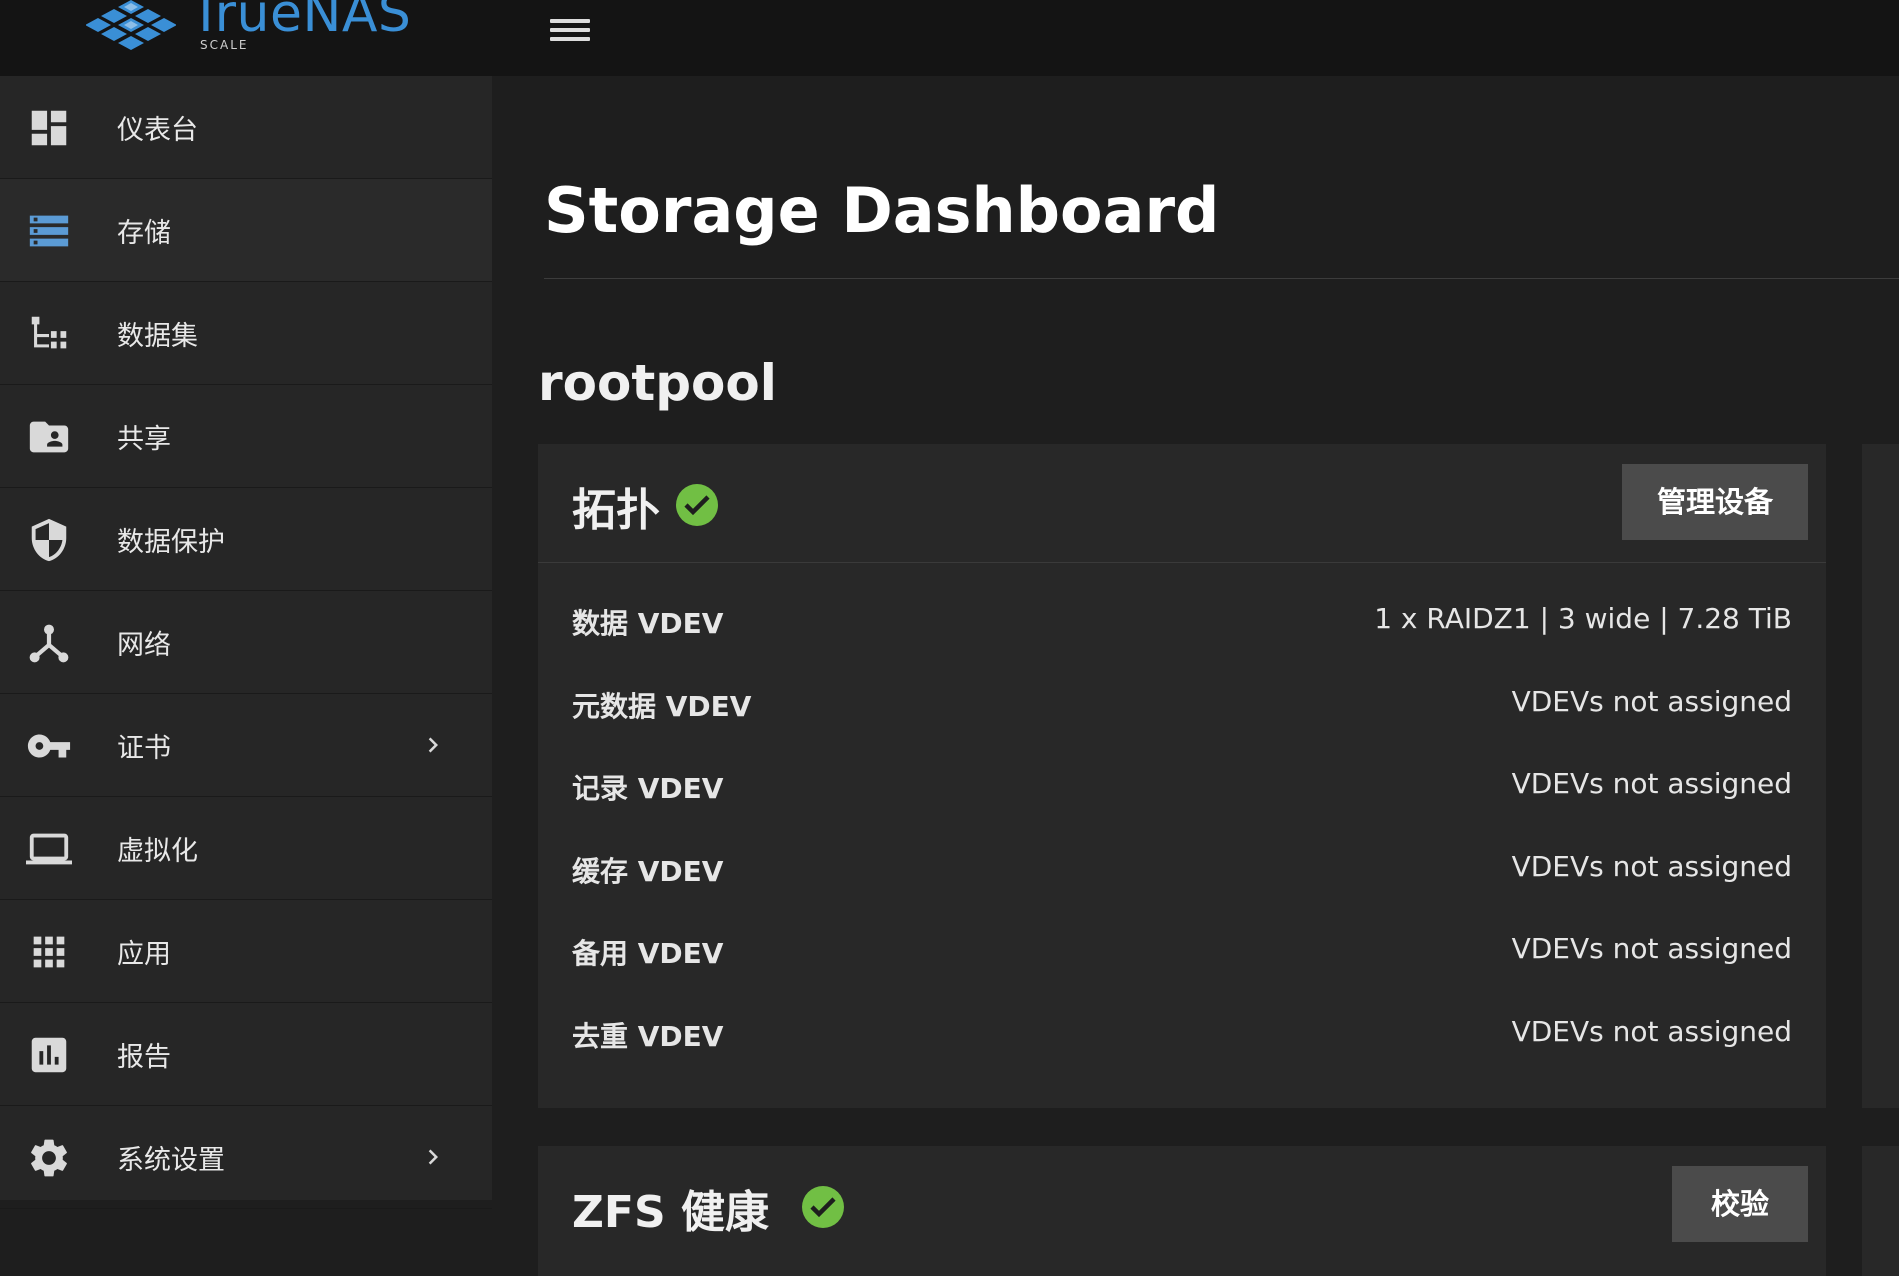 The height and width of the screenshot is (1276, 1899). I want to click on vdev-row-cache: 缓存 VDEV VDEVs not assigned, so click(1182, 870).